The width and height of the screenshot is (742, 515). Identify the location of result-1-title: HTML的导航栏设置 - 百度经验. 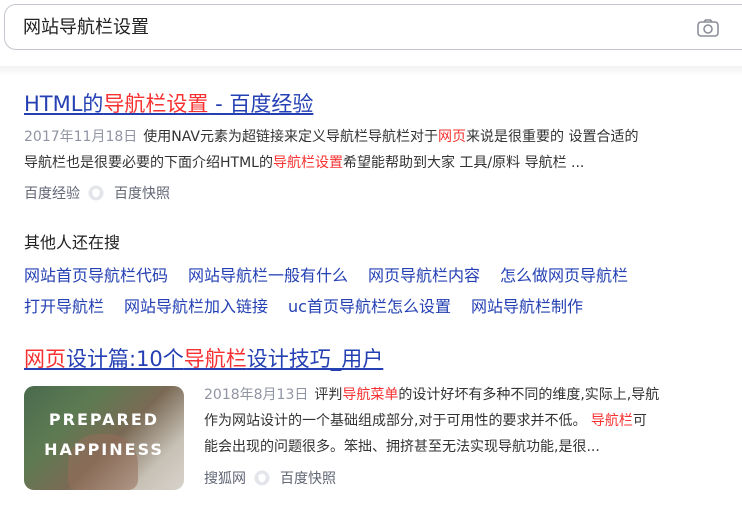
(168, 104).